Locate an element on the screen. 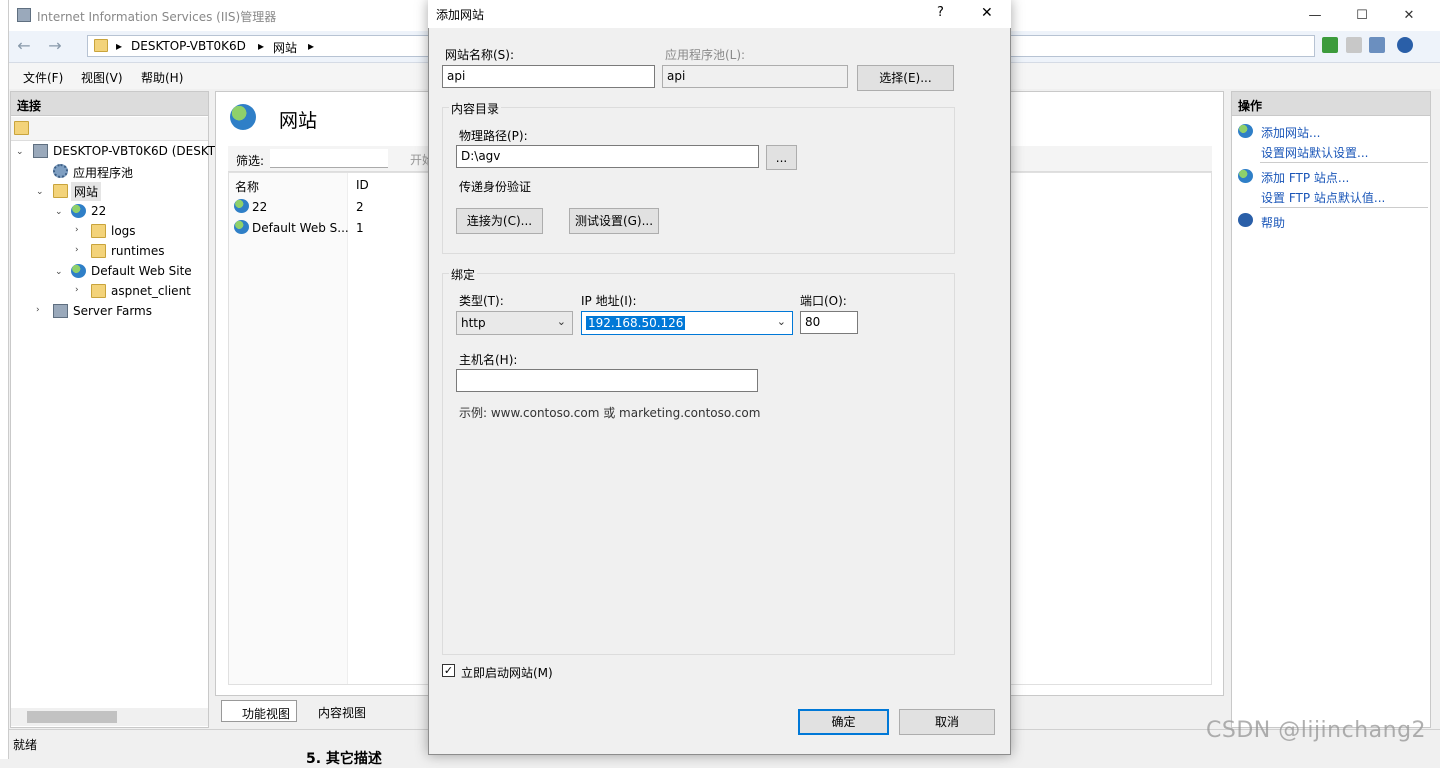 This screenshot has height=768, width=1440. home-icon is located at coordinates (1377, 45).